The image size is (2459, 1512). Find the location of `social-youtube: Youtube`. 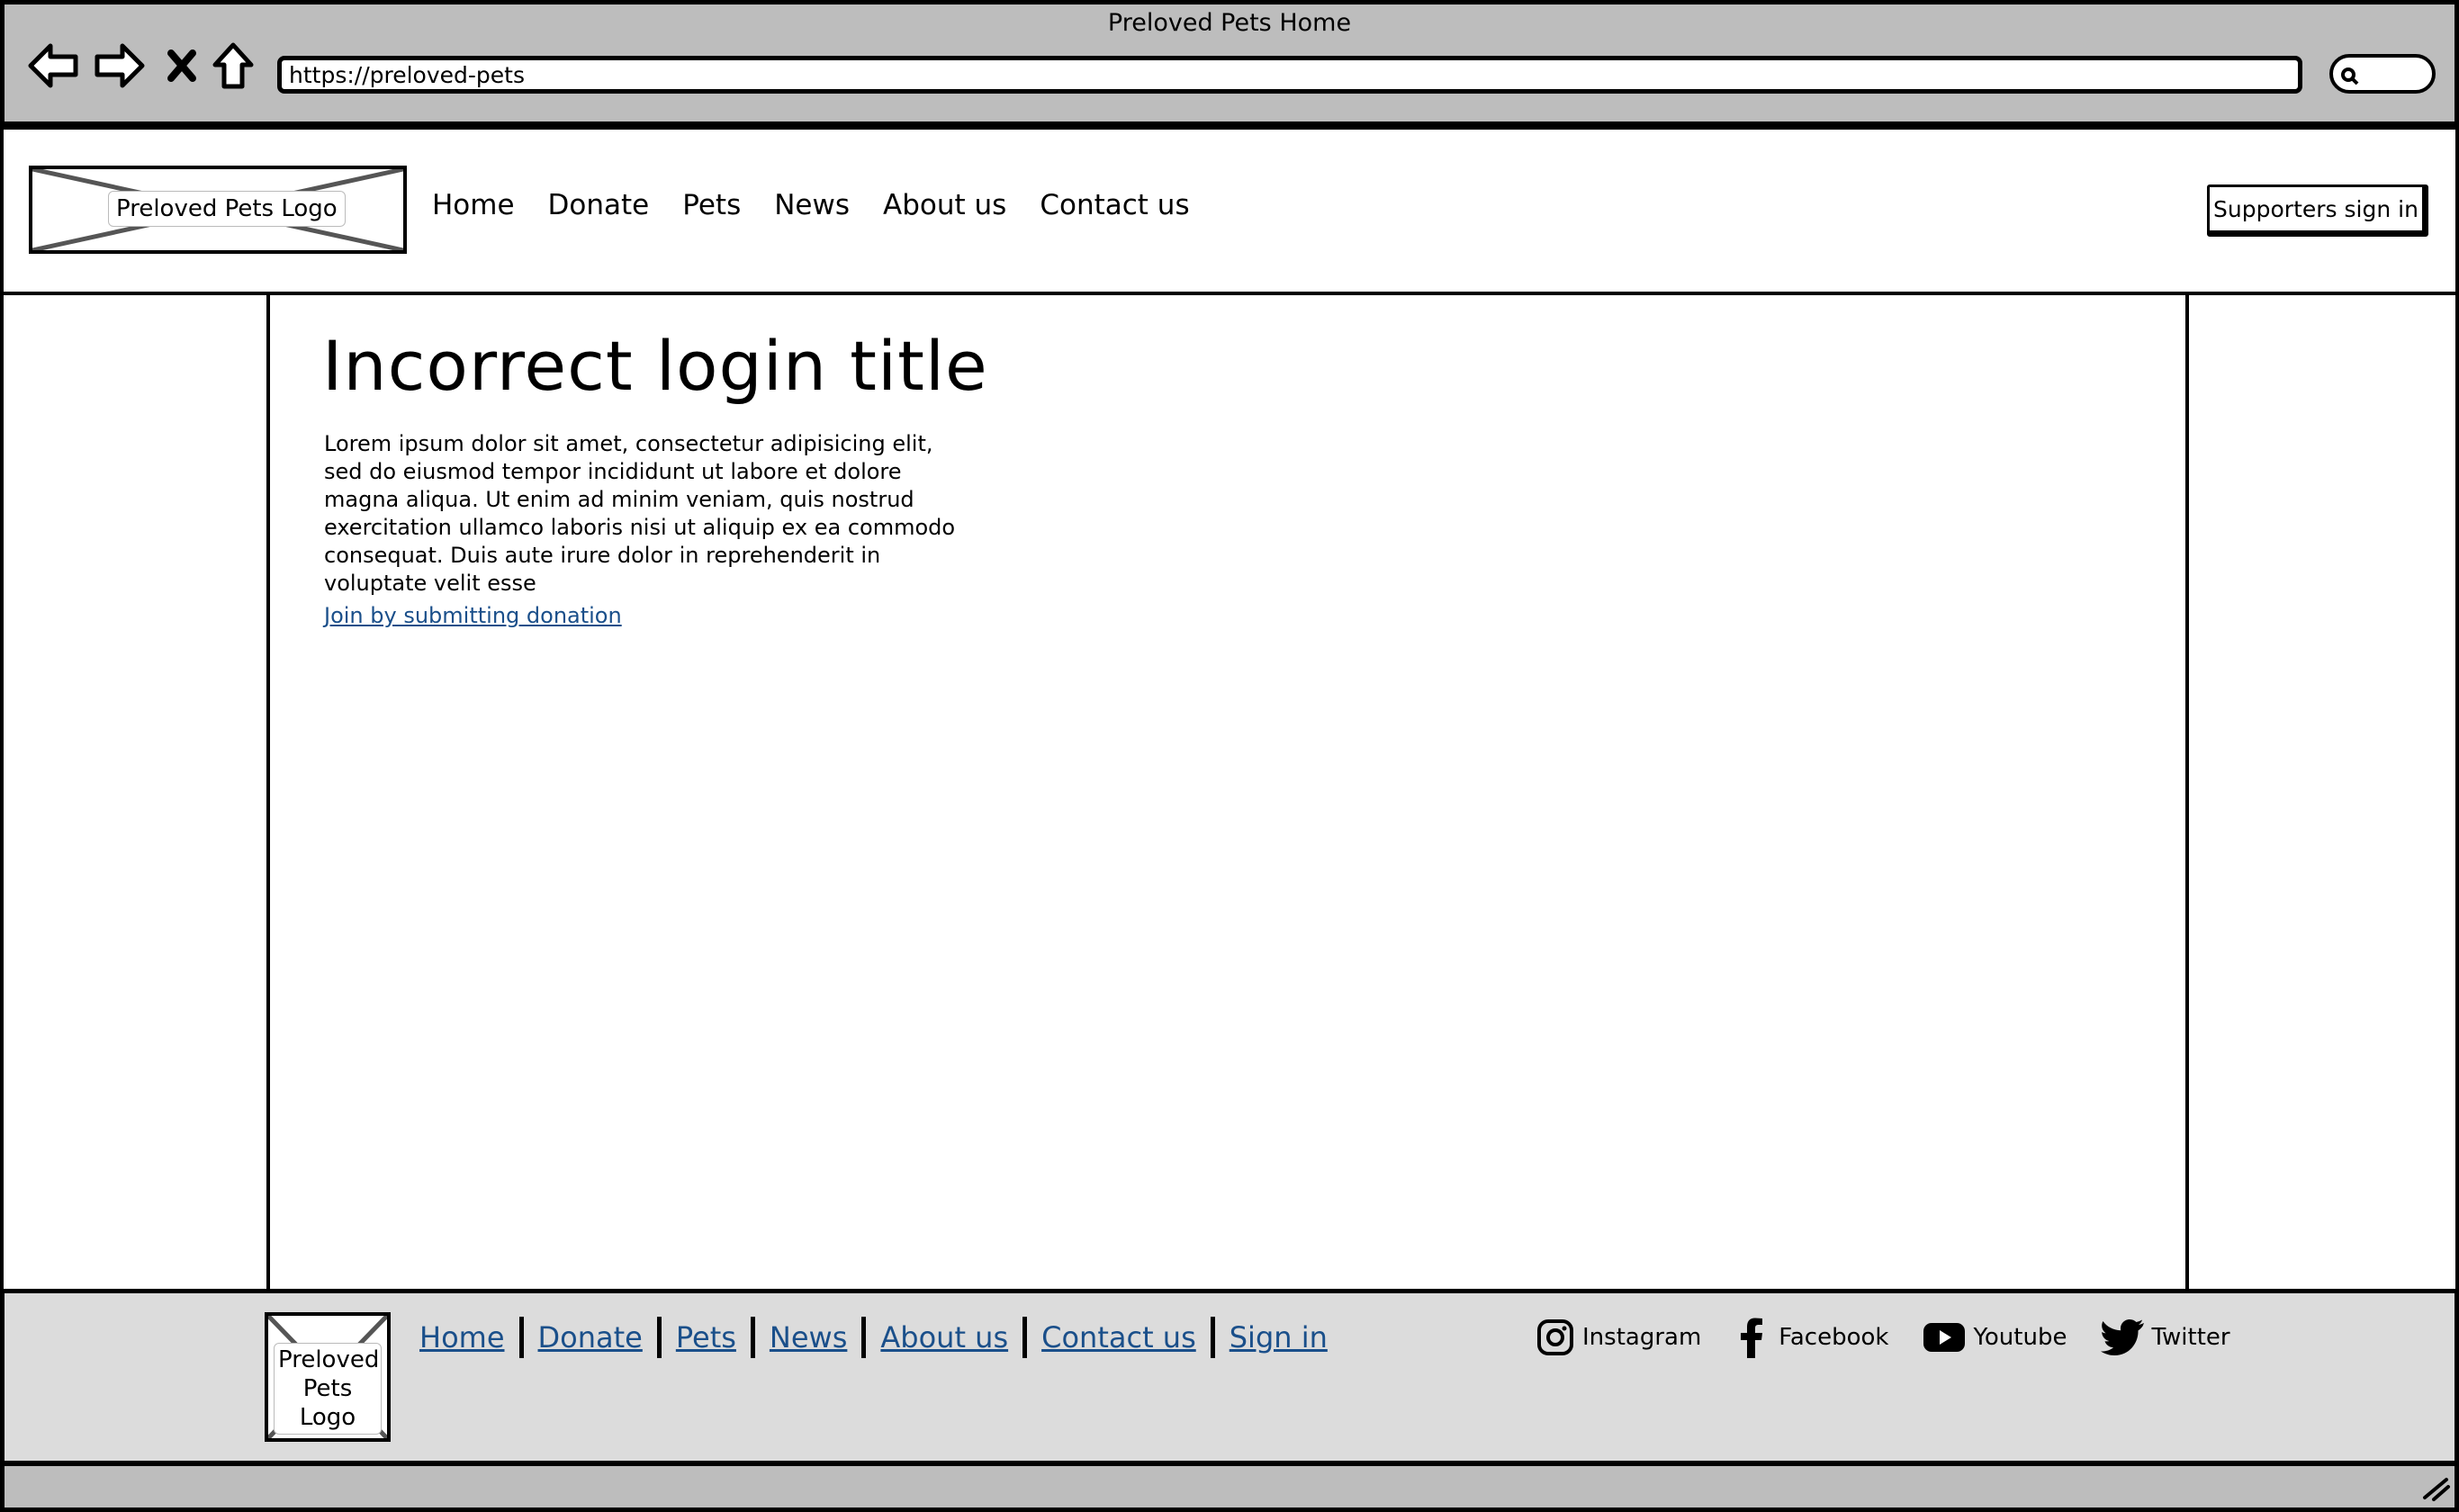

social-youtube: Youtube is located at coordinates (1995, 1337).